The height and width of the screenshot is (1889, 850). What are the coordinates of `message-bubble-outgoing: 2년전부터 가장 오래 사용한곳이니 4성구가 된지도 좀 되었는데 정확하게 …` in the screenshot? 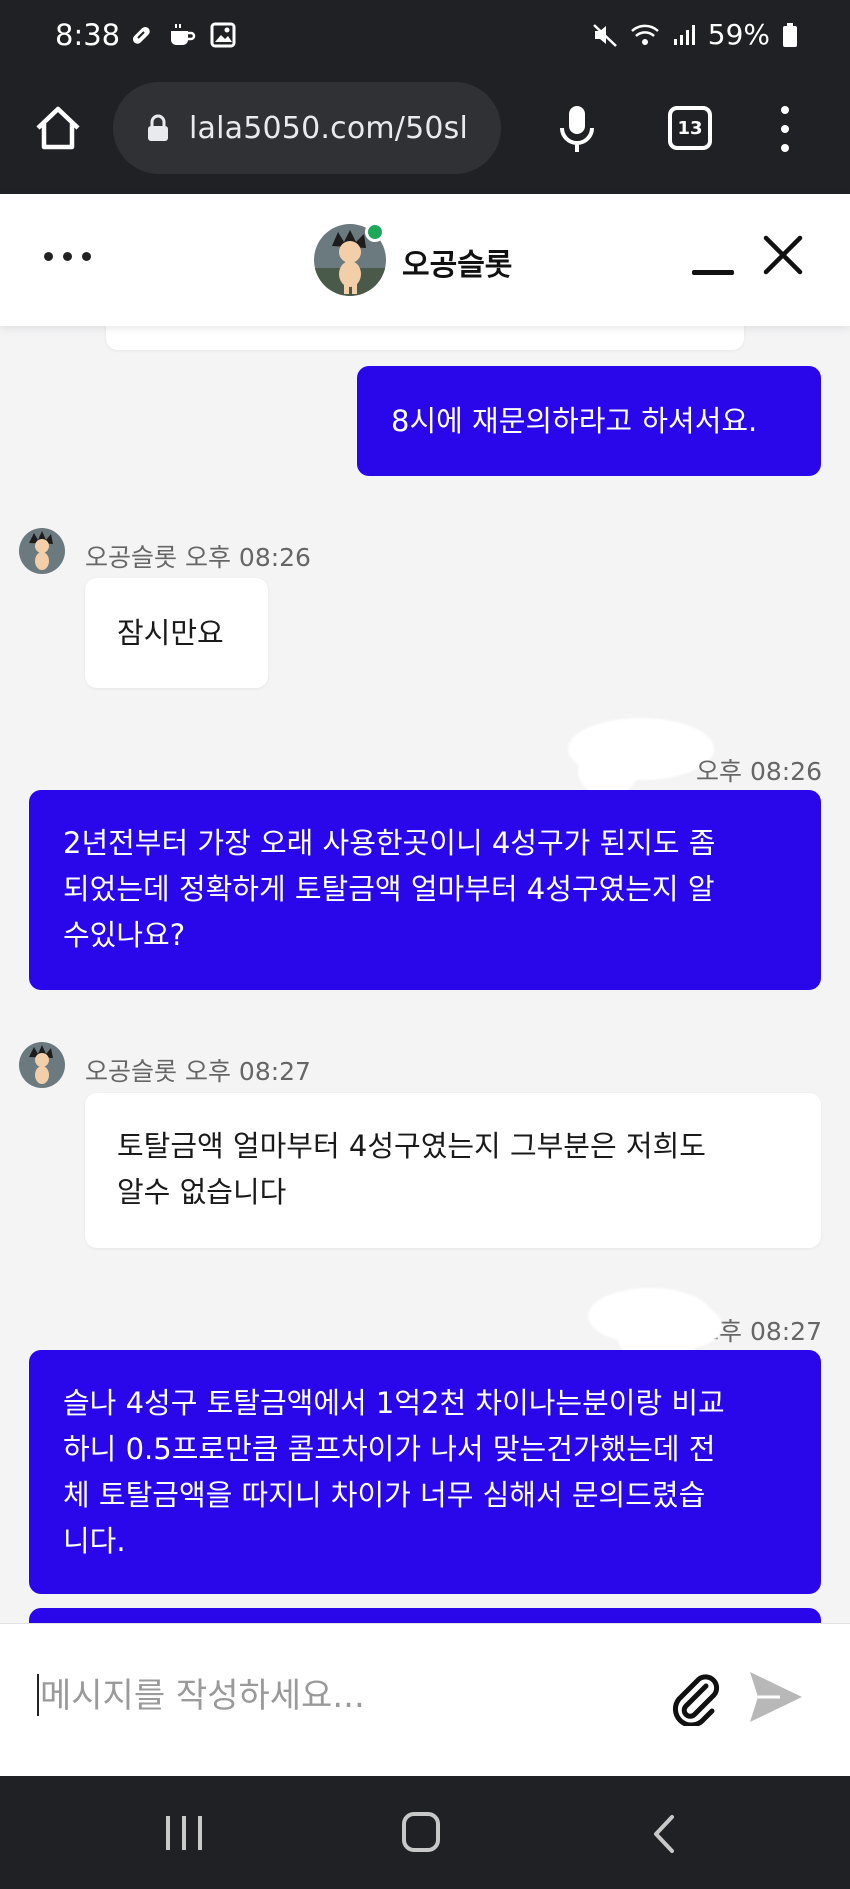 It's located at (425, 890).